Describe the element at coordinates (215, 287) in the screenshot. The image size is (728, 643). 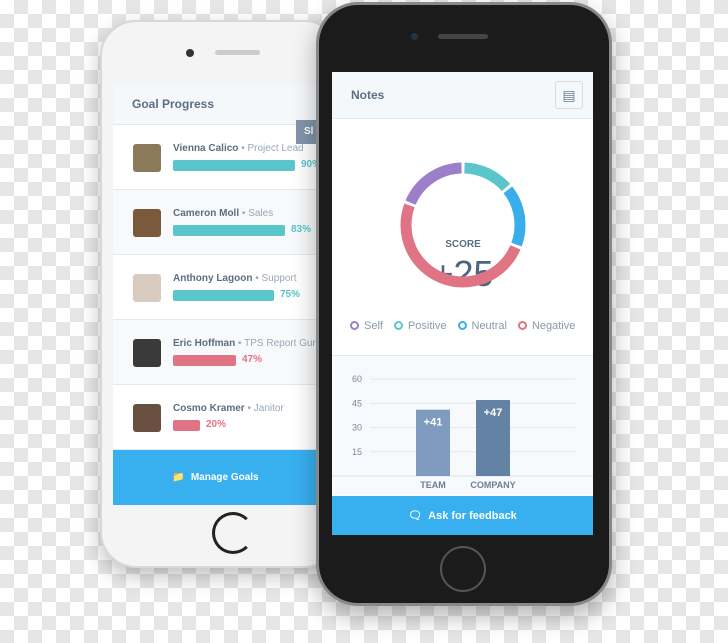
I see `member-row: Anthony Lagoon • Support 75%` at that location.